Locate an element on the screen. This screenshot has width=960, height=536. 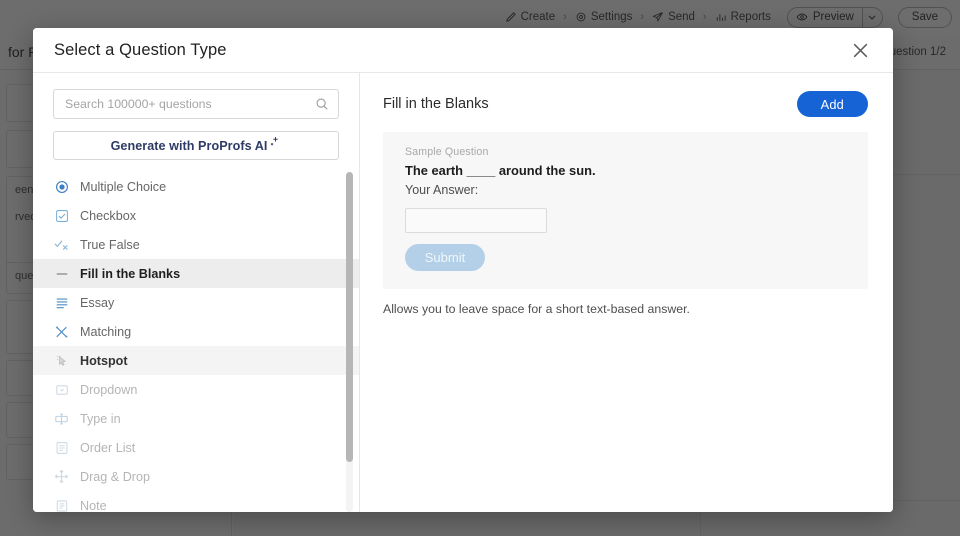
submit-button: Submit is located at coordinates (445, 257).